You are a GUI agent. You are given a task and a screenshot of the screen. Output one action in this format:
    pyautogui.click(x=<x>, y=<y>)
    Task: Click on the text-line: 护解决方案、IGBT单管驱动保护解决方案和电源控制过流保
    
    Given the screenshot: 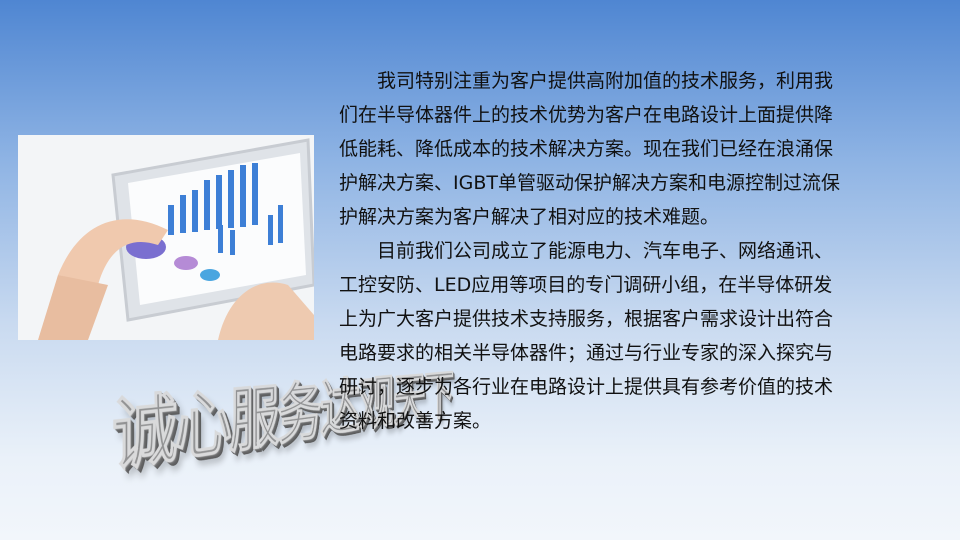 What is the action you would take?
    pyautogui.click(x=619, y=183)
    